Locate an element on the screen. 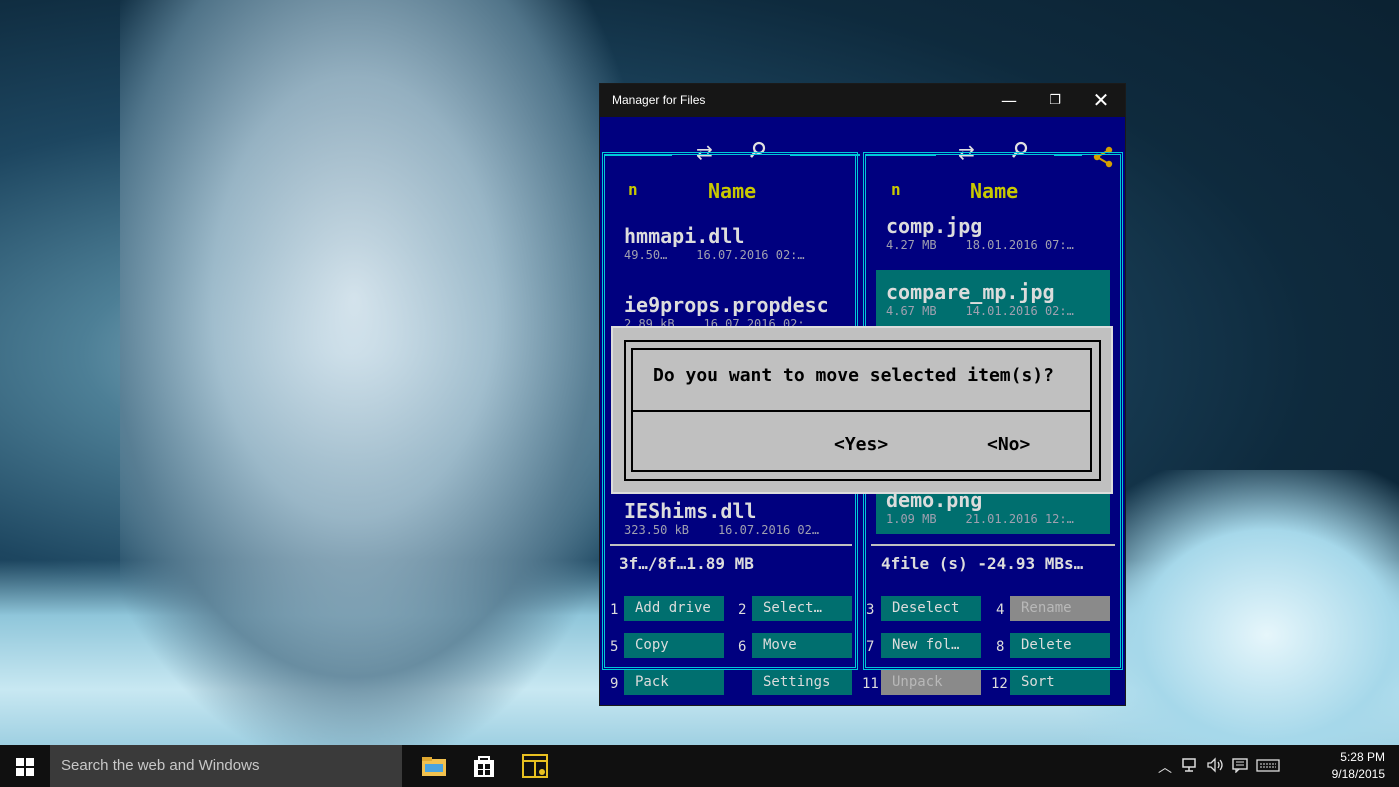 The height and width of the screenshot is (787, 1399). dialog-message: Do you want to move selected item(s)? is located at coordinates (853, 375).